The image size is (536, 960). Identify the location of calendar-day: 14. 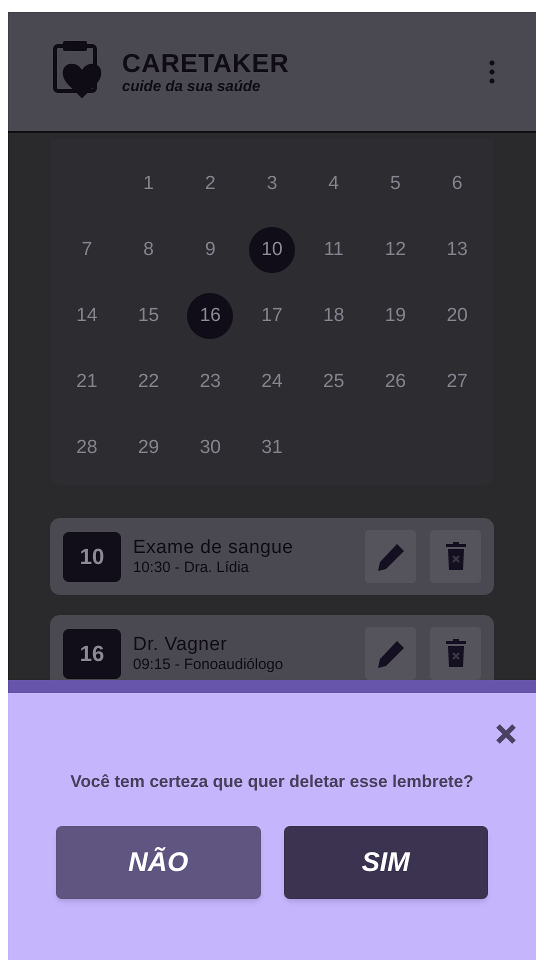
(87, 316).